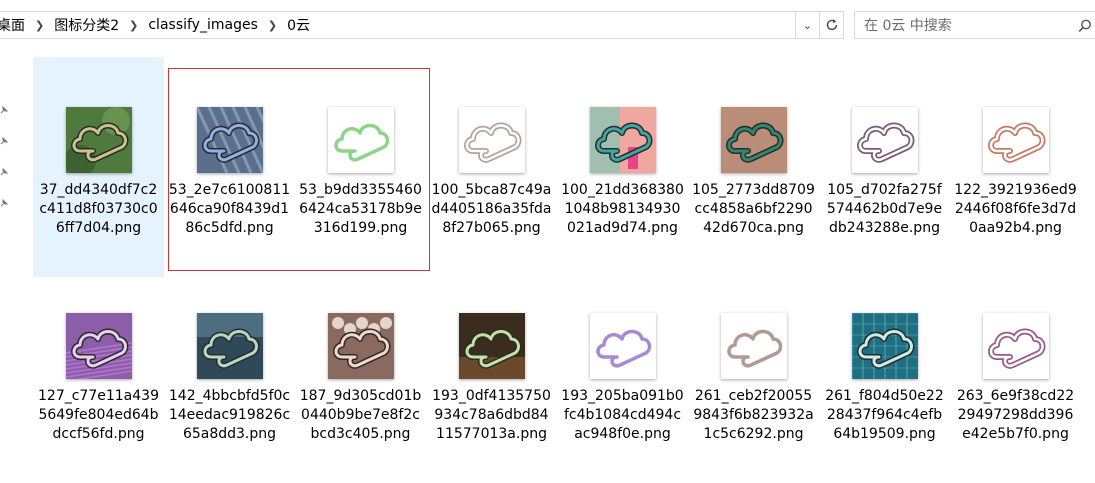 The height and width of the screenshot is (483, 1095). I want to click on navigation-pane, so click(7, 247).